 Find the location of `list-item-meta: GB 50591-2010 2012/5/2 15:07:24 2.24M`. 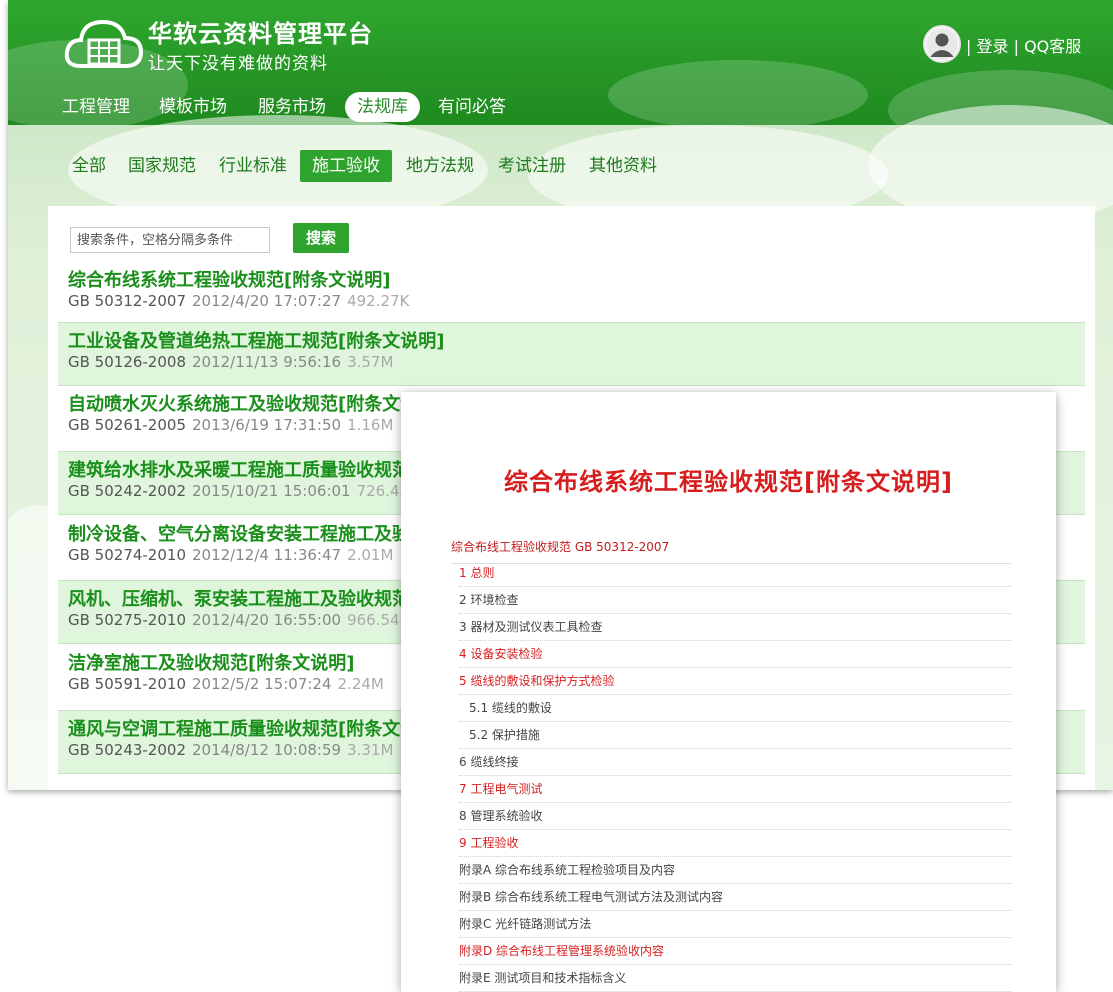

list-item-meta: GB 50591-2010 2012/5/2 15:07:24 2.24M is located at coordinates (226, 684).